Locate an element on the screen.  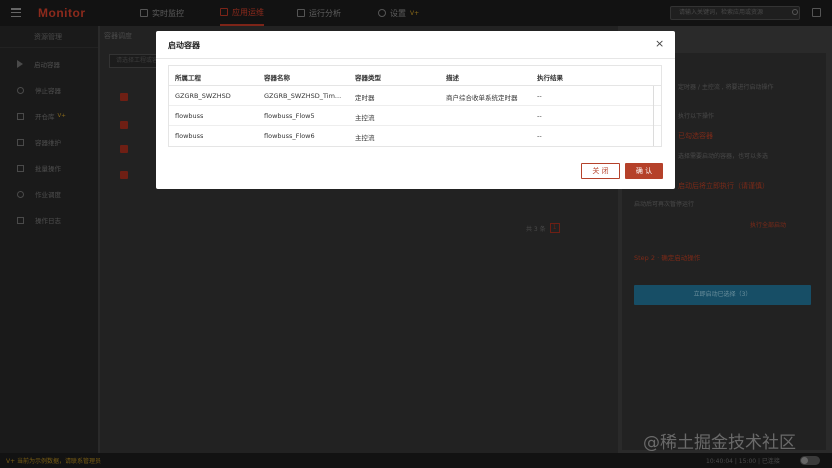
ops-icon is located at coordinates (224, 12).